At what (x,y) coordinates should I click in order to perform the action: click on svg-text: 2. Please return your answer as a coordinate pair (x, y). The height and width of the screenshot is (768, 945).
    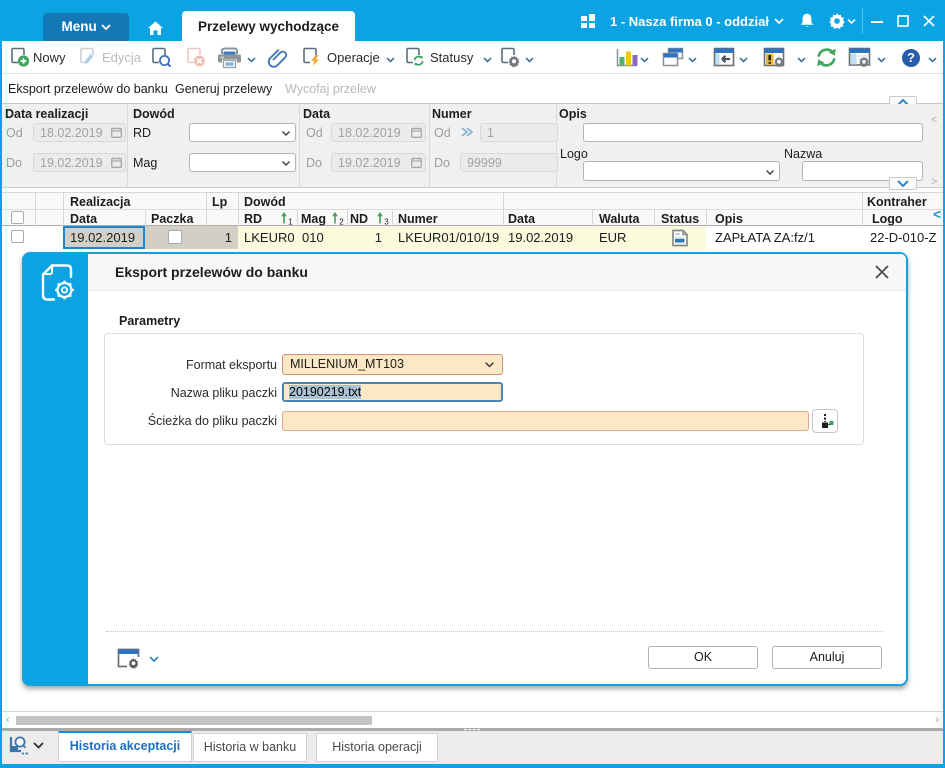
    Looking at the image, I should click on (341, 222).